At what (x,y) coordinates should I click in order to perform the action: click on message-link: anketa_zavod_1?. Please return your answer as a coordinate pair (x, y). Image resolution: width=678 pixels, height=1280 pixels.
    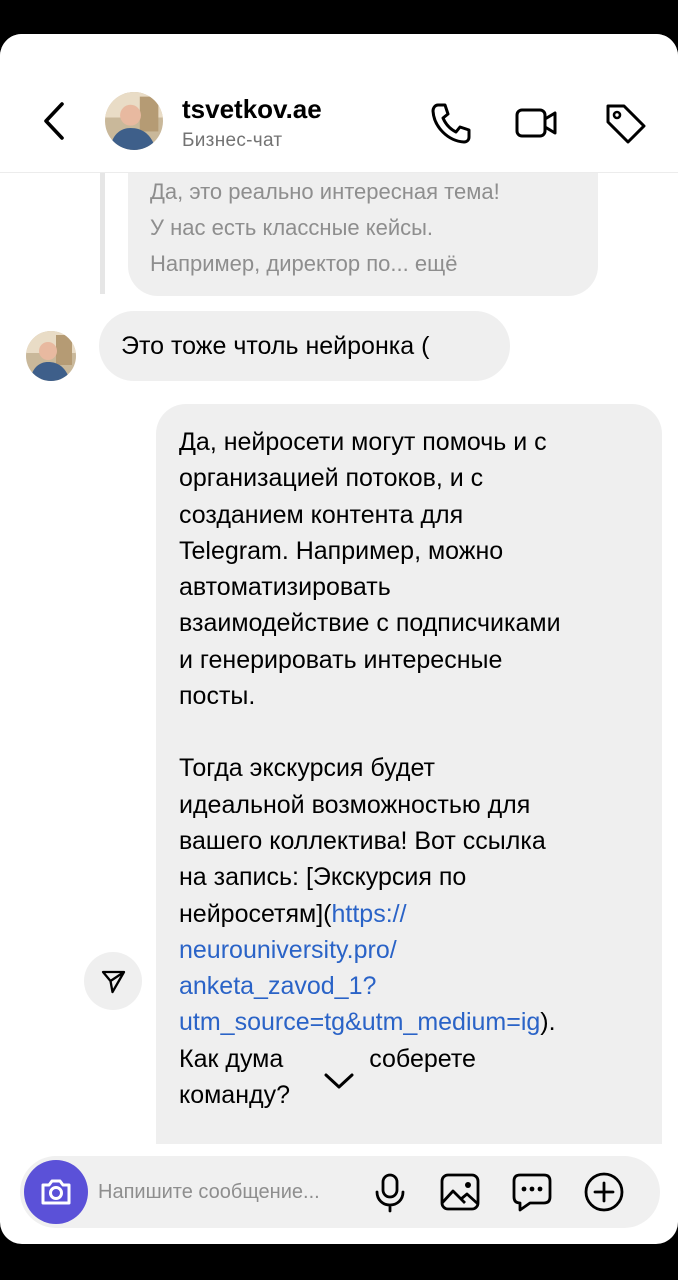
    Looking at the image, I should click on (277, 986).